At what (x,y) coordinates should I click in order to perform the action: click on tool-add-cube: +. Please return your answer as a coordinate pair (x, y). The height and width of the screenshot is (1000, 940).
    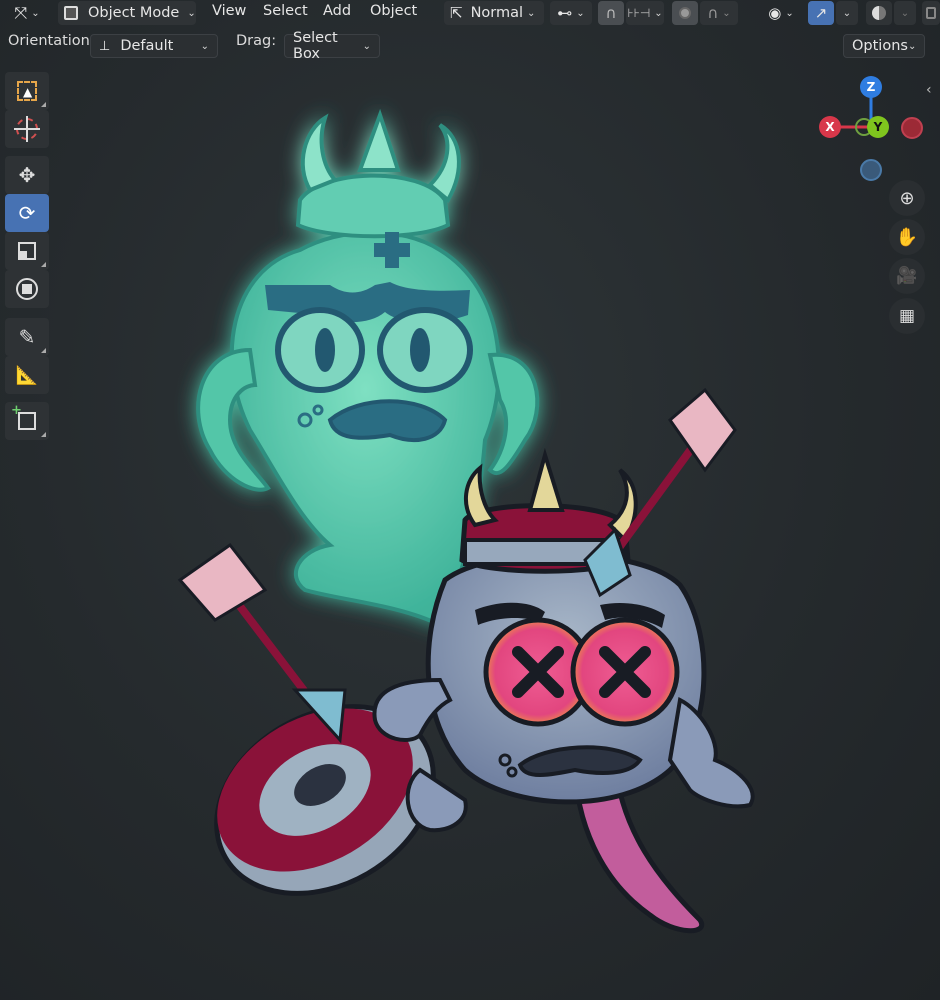
    Looking at the image, I should click on (27, 421).